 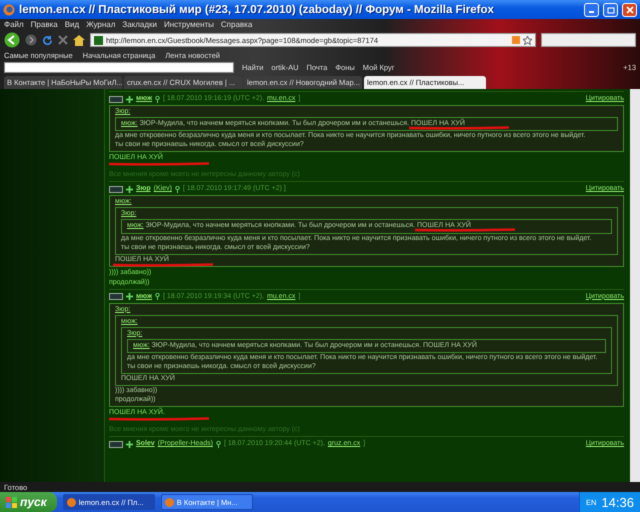 I want to click on back-icon, so click(x=12, y=40).